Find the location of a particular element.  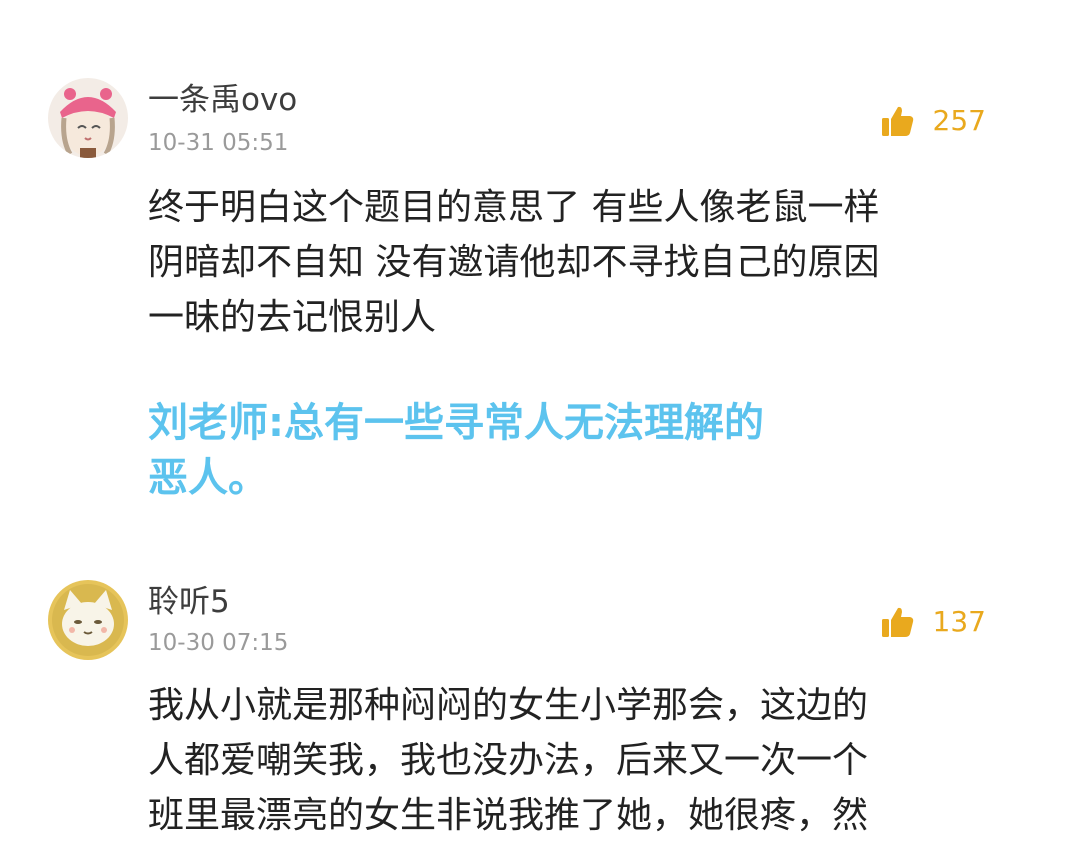

like-button: 137 is located at coordinates (933, 622).